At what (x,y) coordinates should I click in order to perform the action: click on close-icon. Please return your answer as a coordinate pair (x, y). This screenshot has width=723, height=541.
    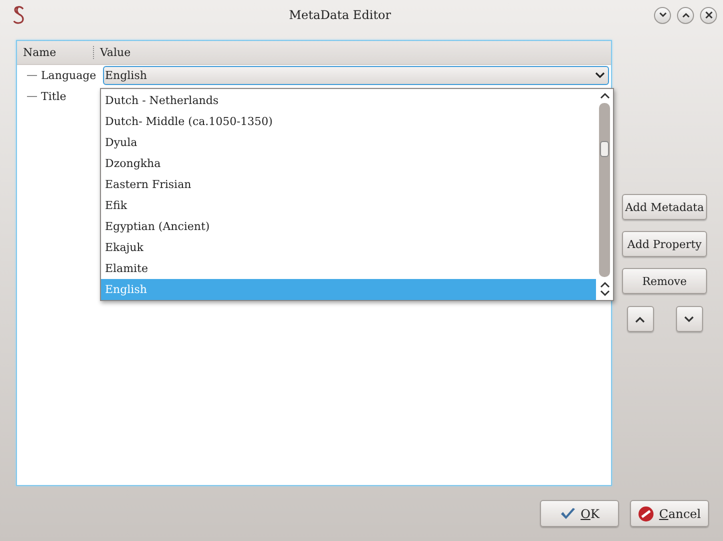
    Looking at the image, I should click on (708, 15).